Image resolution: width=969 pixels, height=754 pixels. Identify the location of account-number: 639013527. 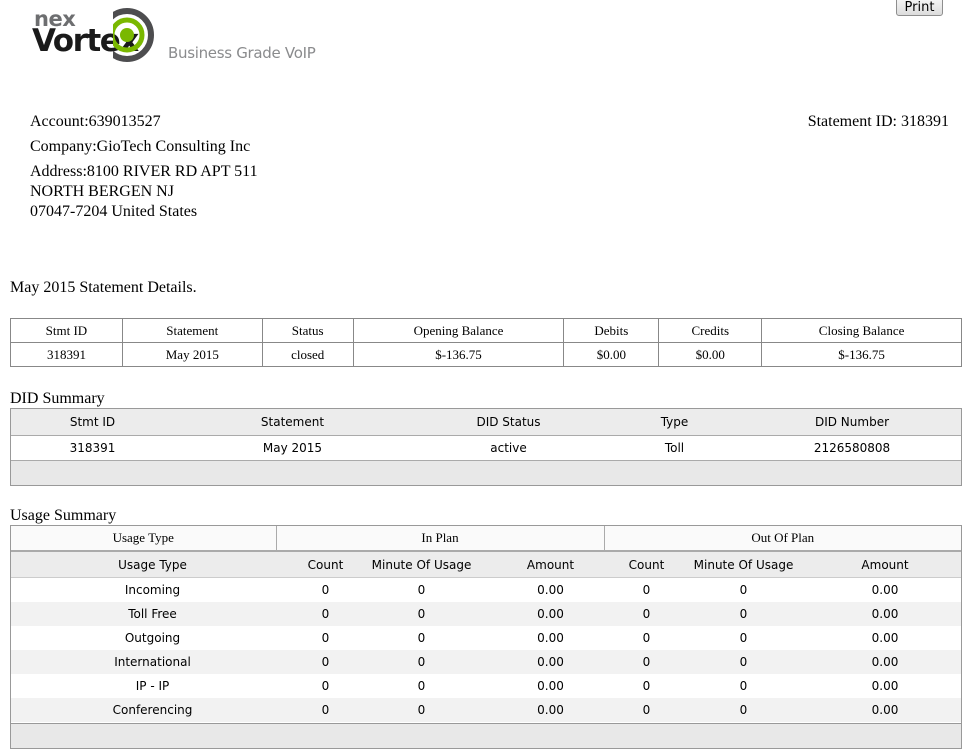
(124, 121).